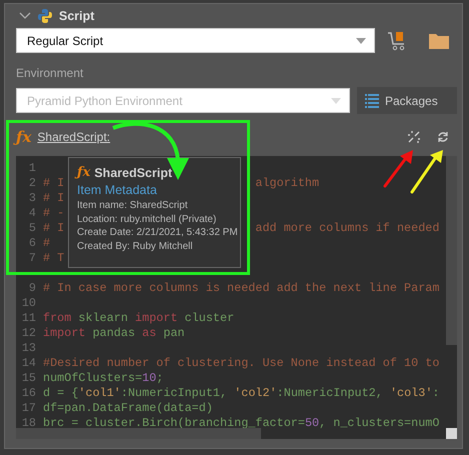  I want to click on code-line: #Desired number of clustering. Use None instead of 10 to, so click(241, 363).